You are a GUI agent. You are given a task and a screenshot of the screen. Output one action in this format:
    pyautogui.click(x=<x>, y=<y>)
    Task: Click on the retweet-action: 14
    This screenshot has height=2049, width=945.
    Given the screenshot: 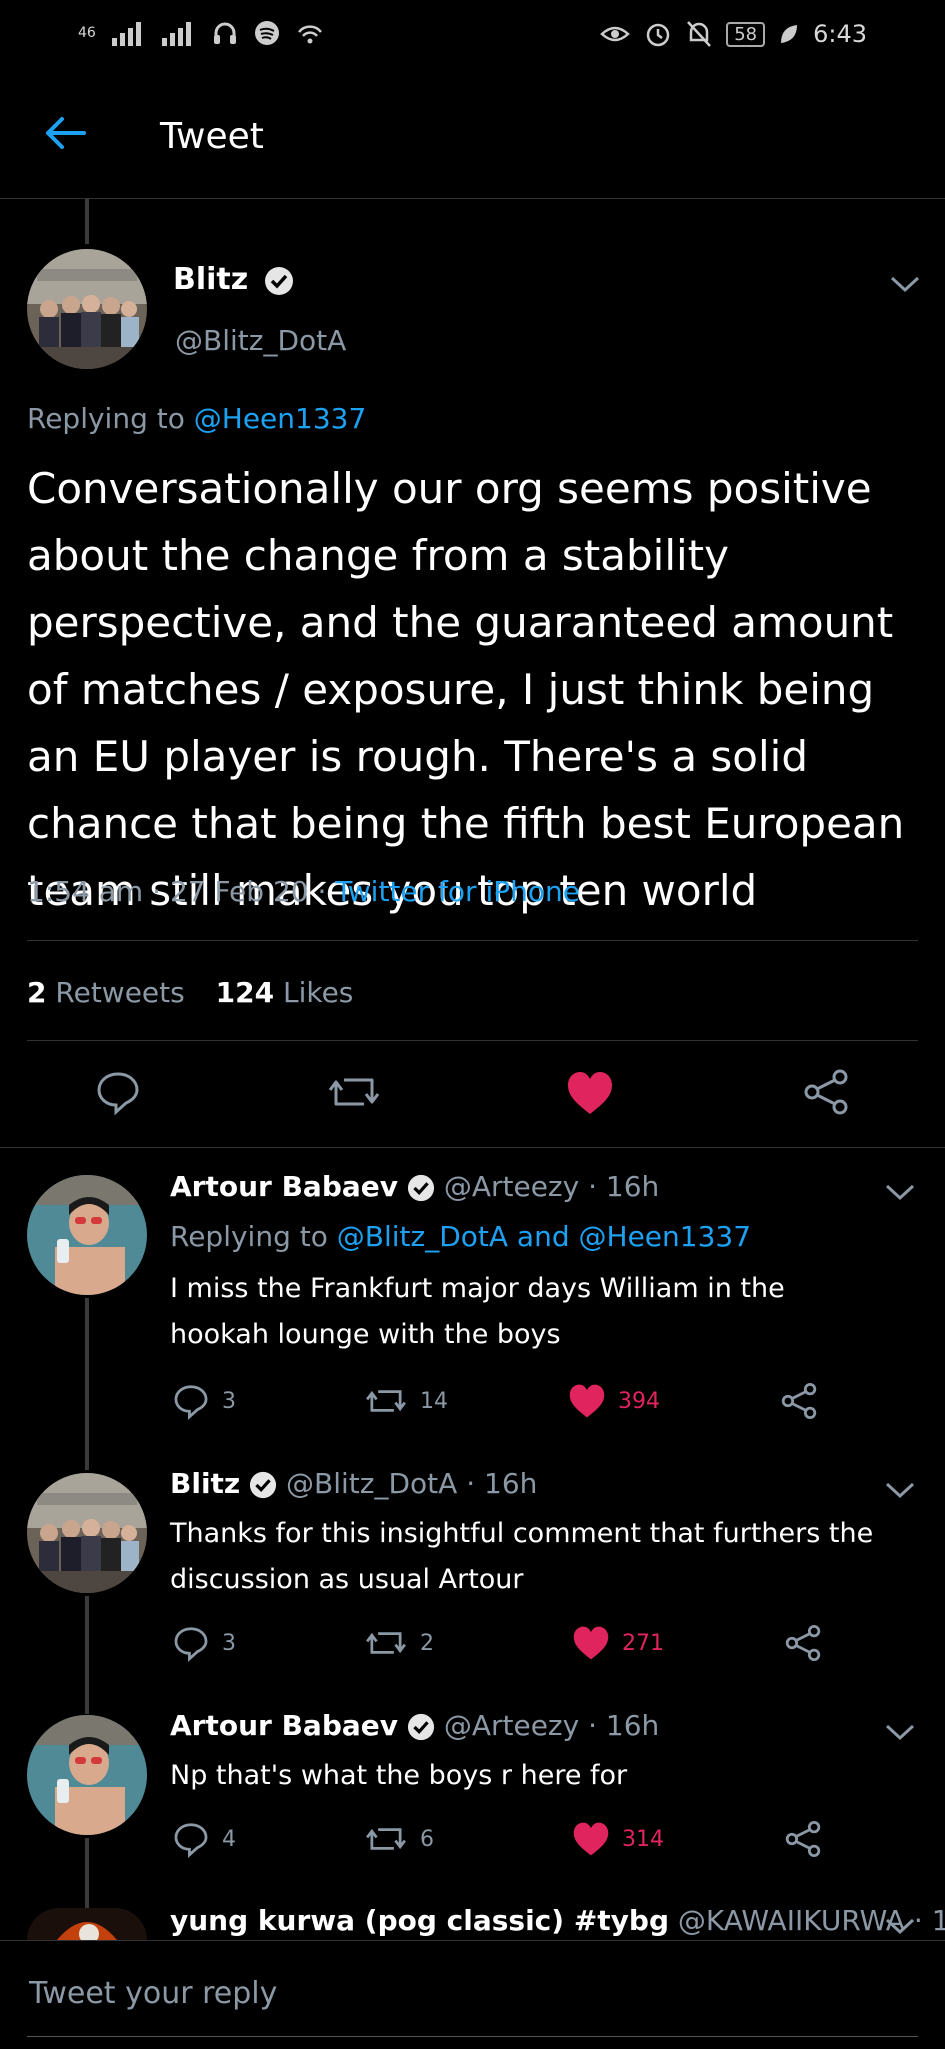 What is the action you would take?
    pyautogui.click(x=406, y=1401)
    